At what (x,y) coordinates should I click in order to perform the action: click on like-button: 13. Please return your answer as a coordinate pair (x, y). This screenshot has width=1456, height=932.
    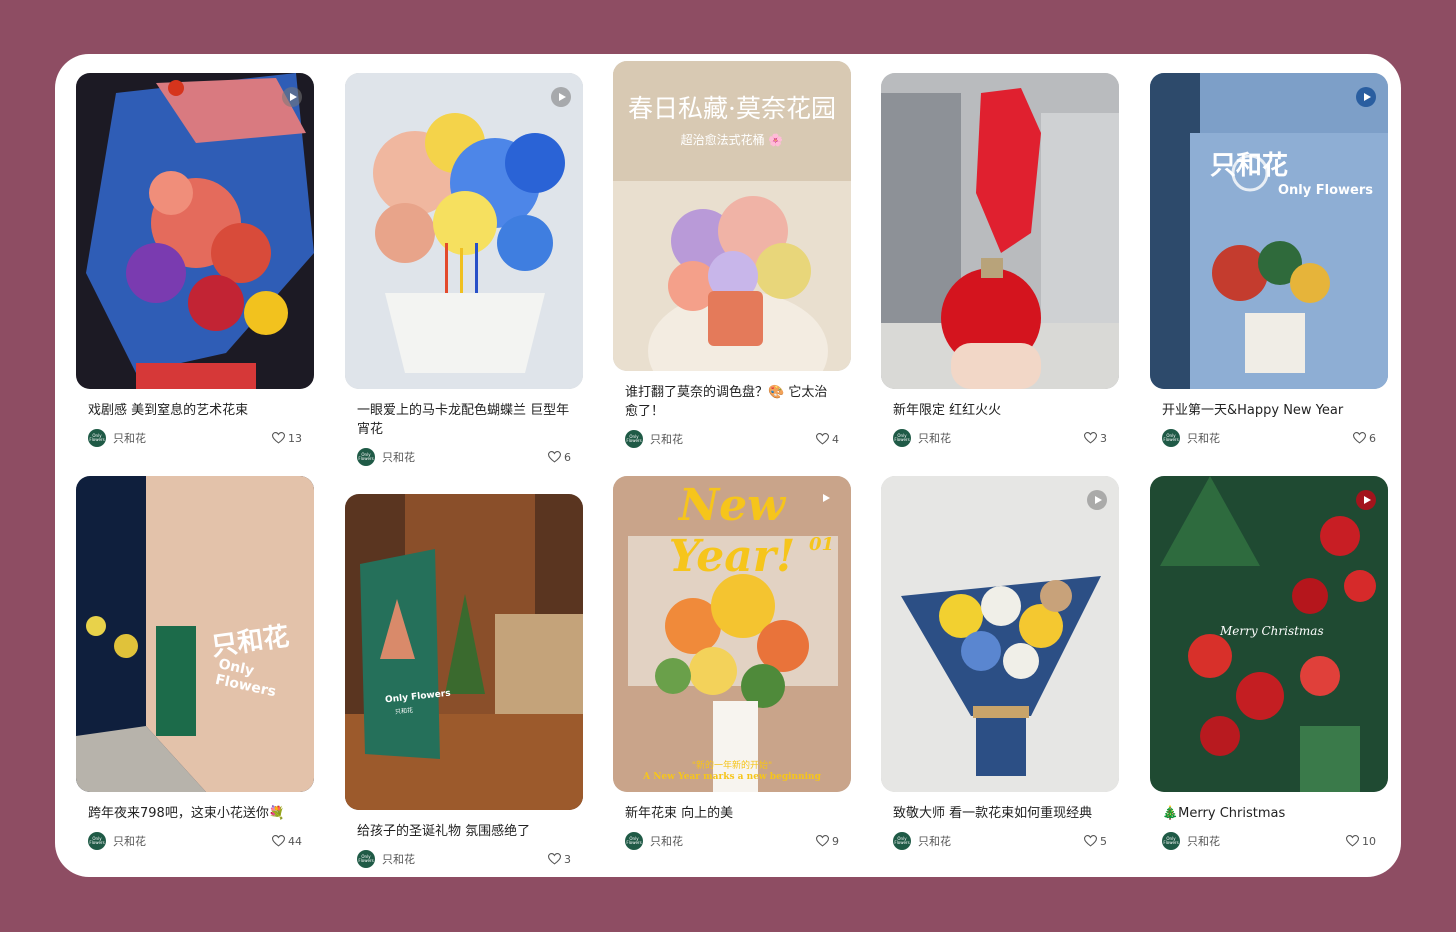
    Looking at the image, I should click on (287, 438).